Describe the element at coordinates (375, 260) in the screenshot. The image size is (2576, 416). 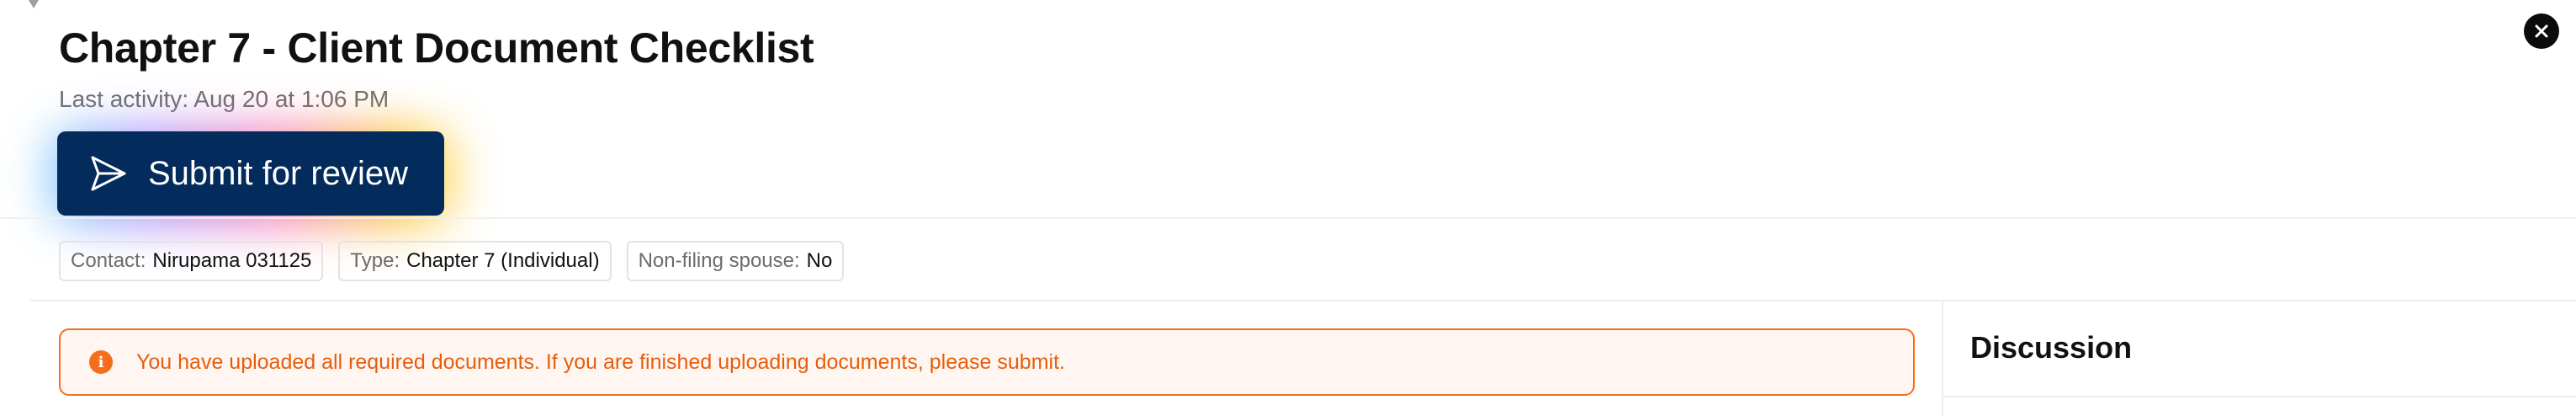
I see `chip-label: Type:` at that location.